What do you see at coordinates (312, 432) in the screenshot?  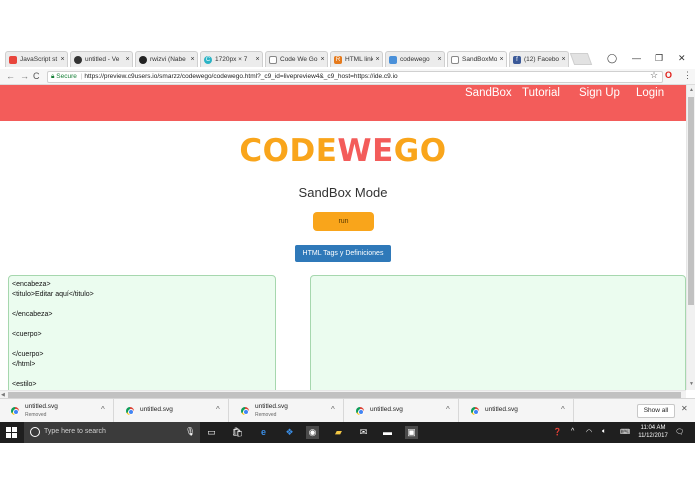 I see `chrome-taskbar-icon: ◉` at bounding box center [312, 432].